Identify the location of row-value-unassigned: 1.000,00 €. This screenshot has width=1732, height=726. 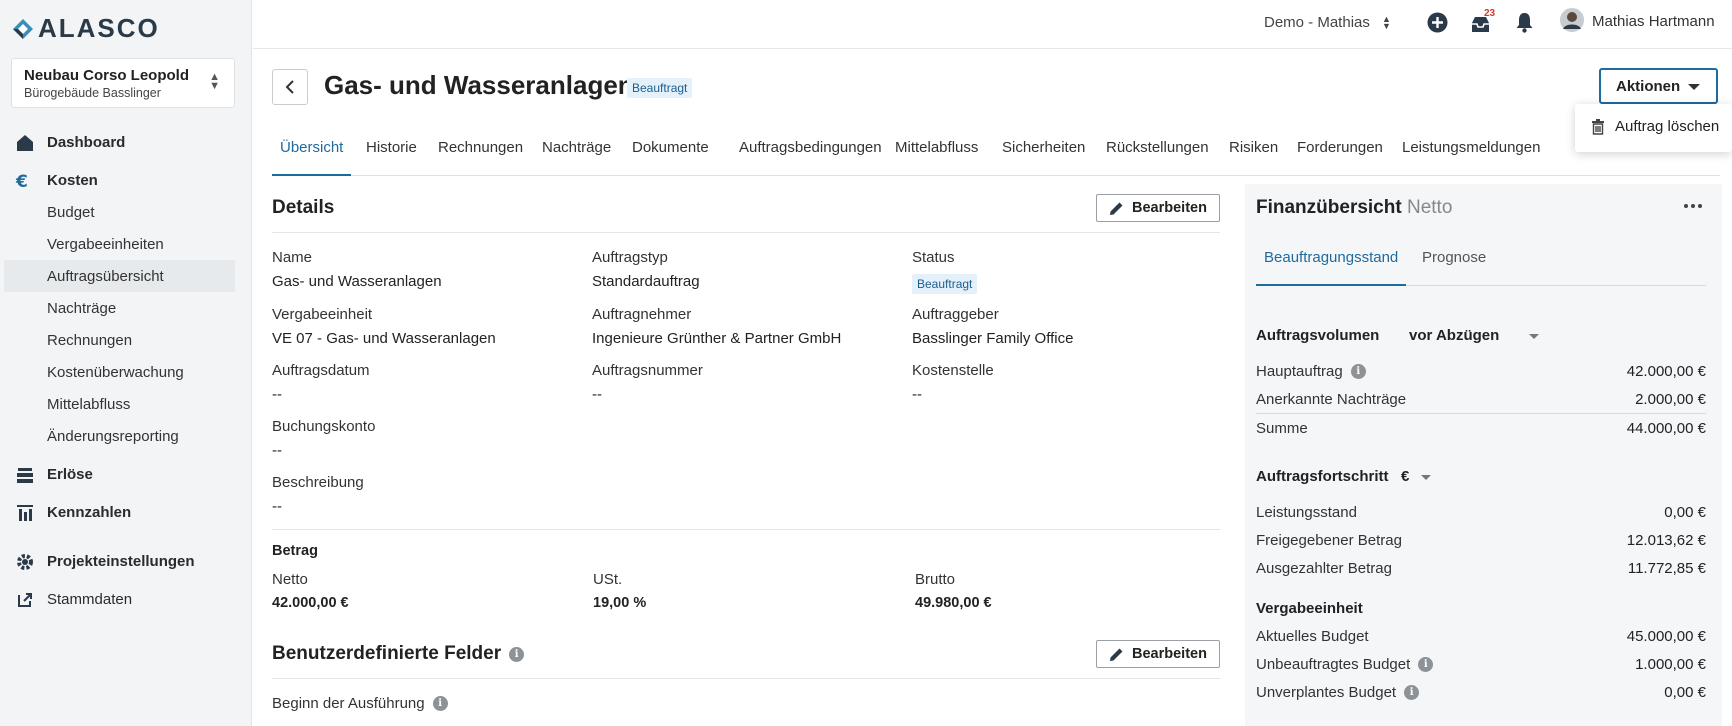
(1670, 664).